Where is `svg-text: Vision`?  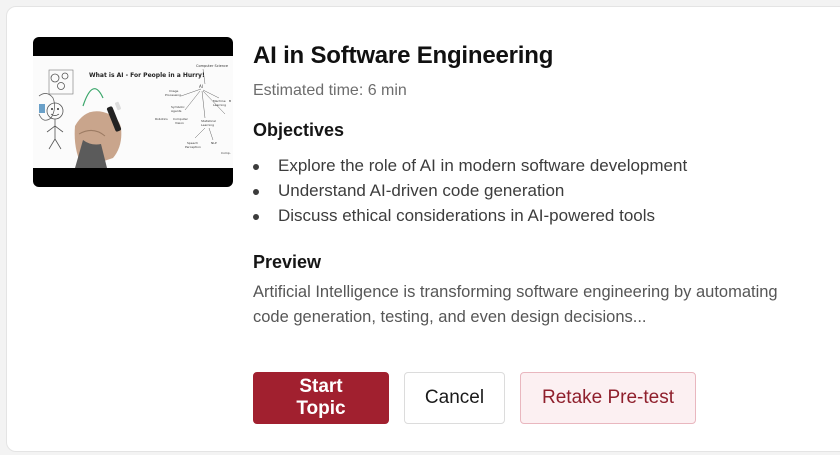
svg-text: Vision is located at coordinates (179, 123).